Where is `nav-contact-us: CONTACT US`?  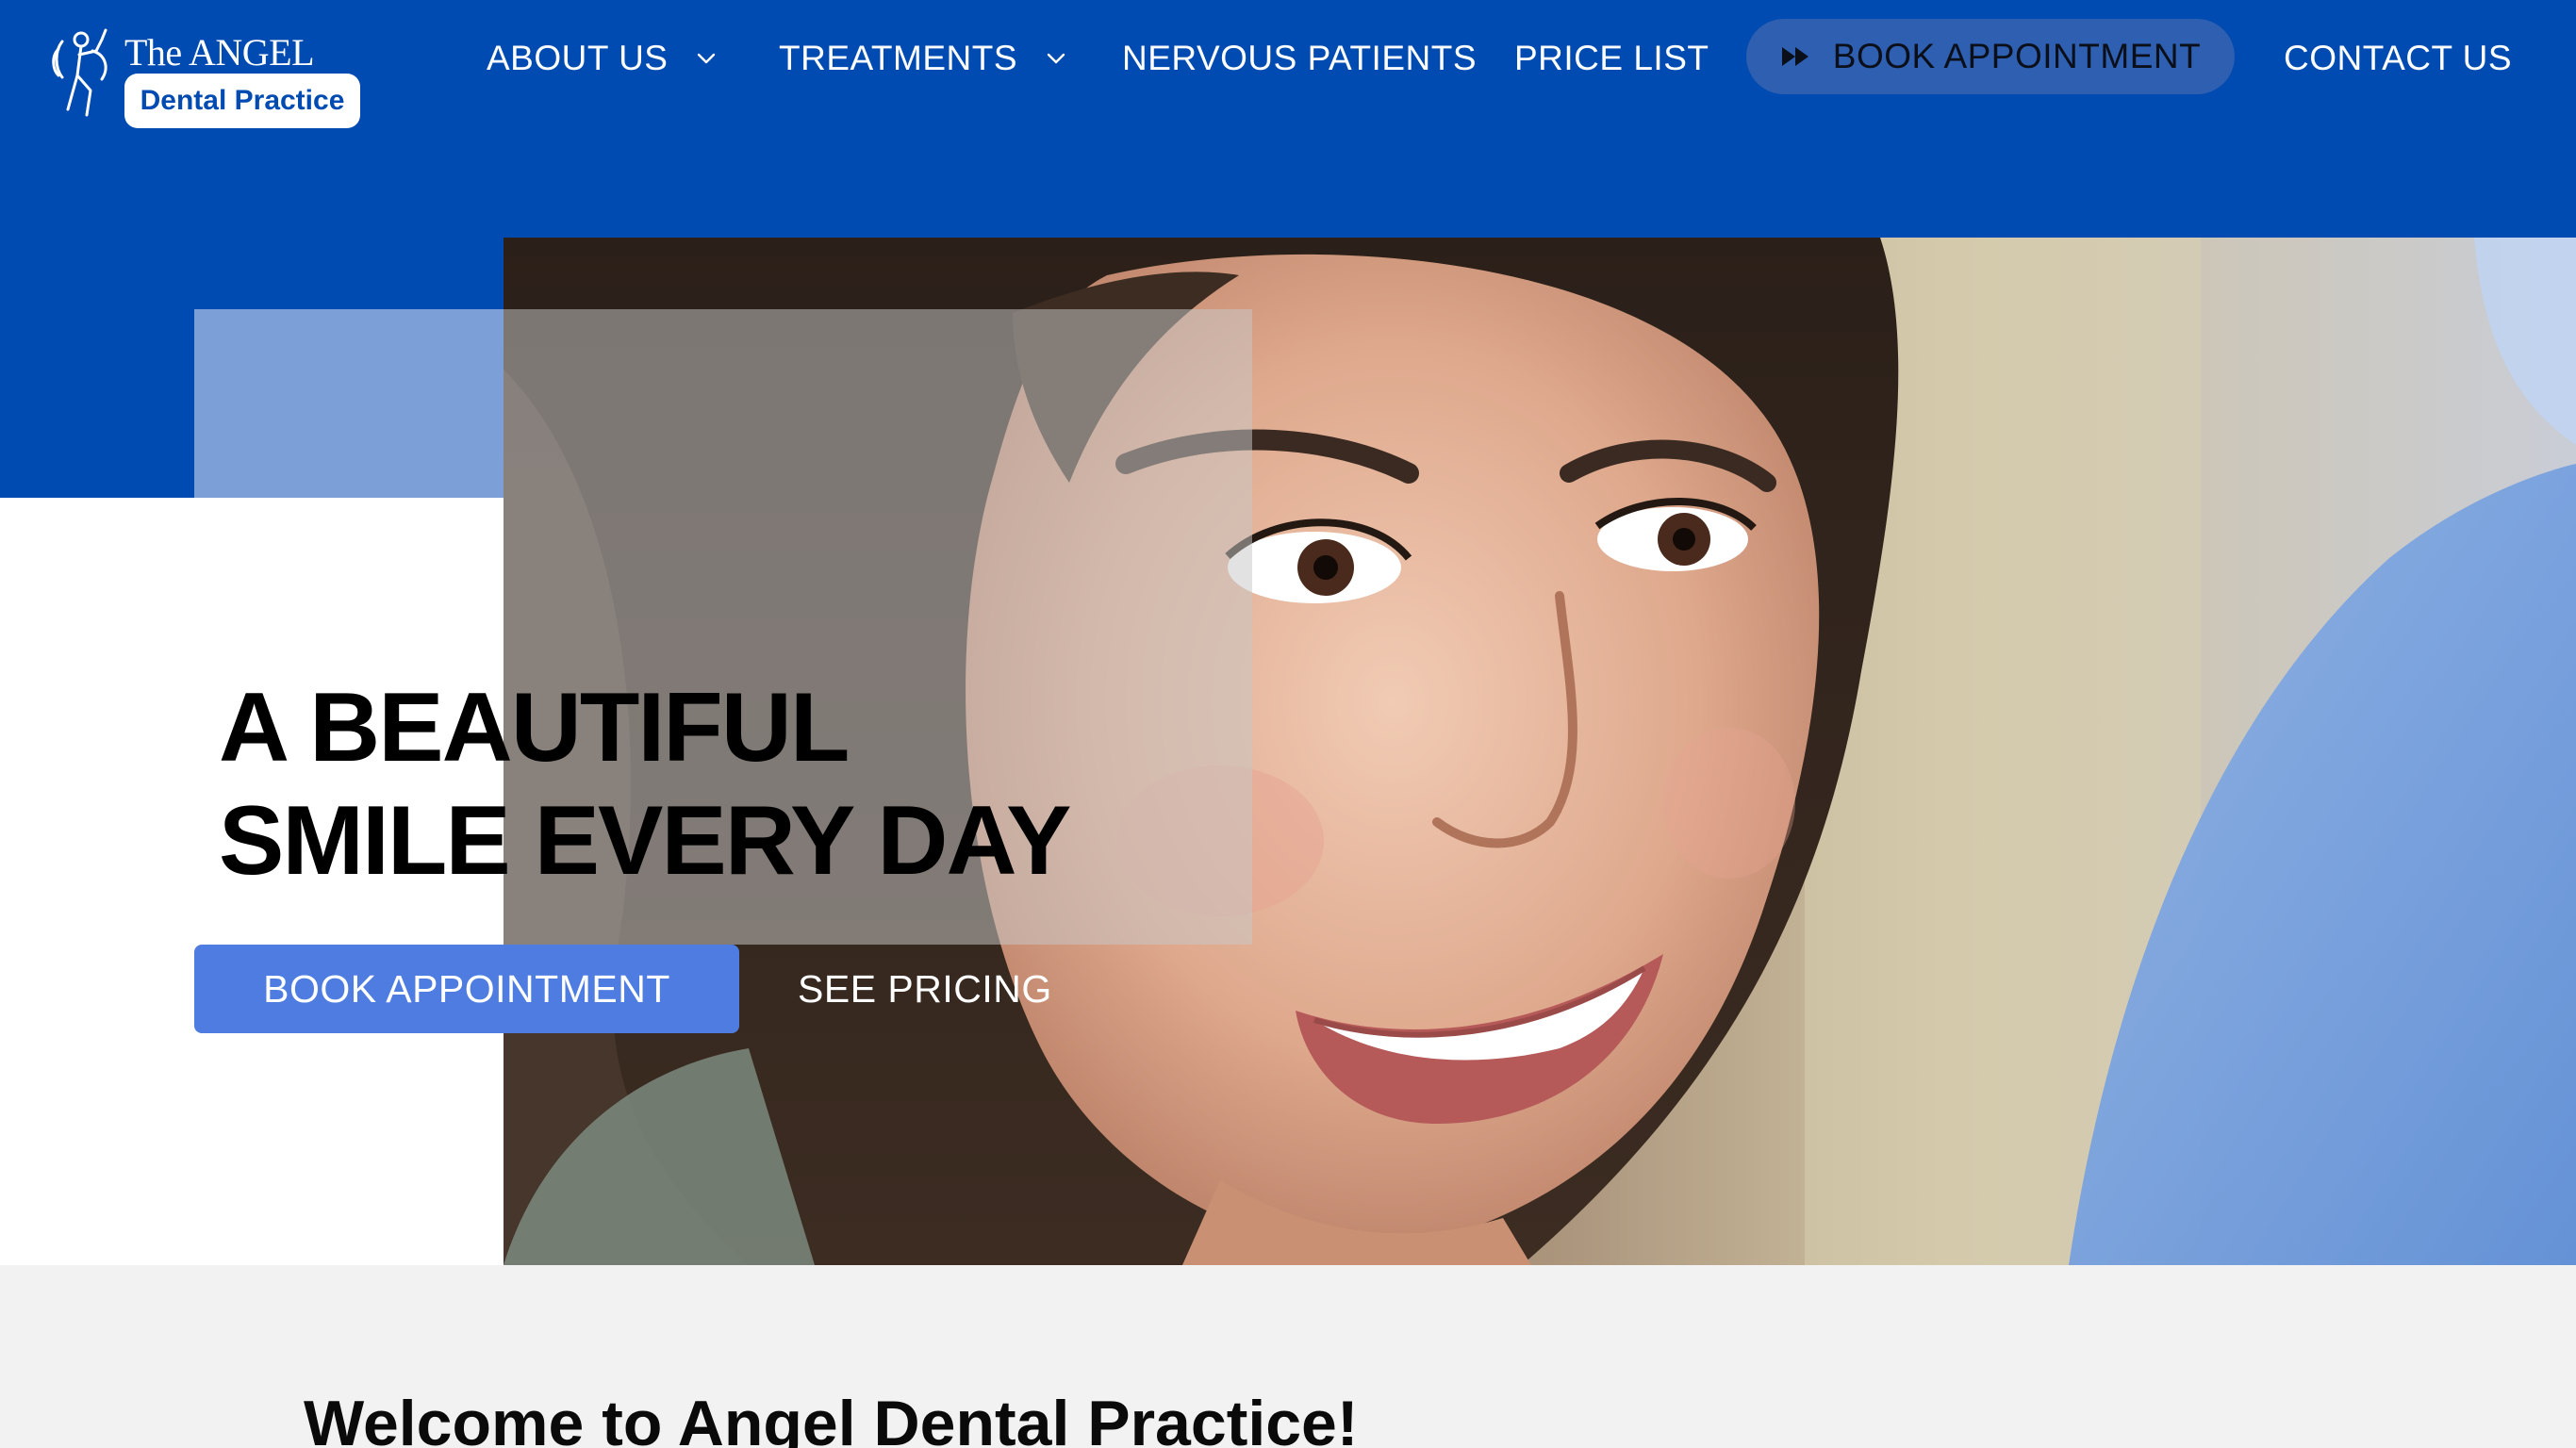
nav-contact-us: CONTACT US is located at coordinates (2398, 58).